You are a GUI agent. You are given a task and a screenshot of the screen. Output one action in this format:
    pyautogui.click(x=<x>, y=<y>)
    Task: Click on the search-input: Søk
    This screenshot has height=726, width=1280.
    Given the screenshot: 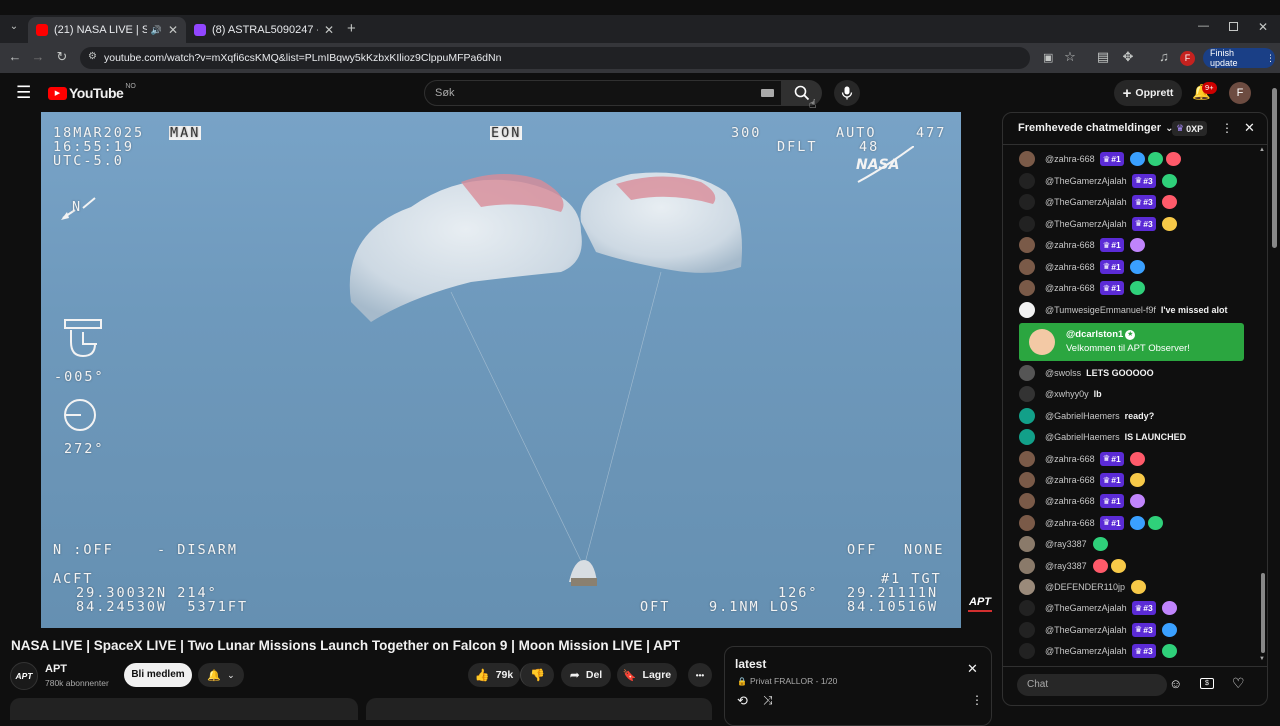 What is the action you would take?
    pyautogui.click(x=603, y=93)
    